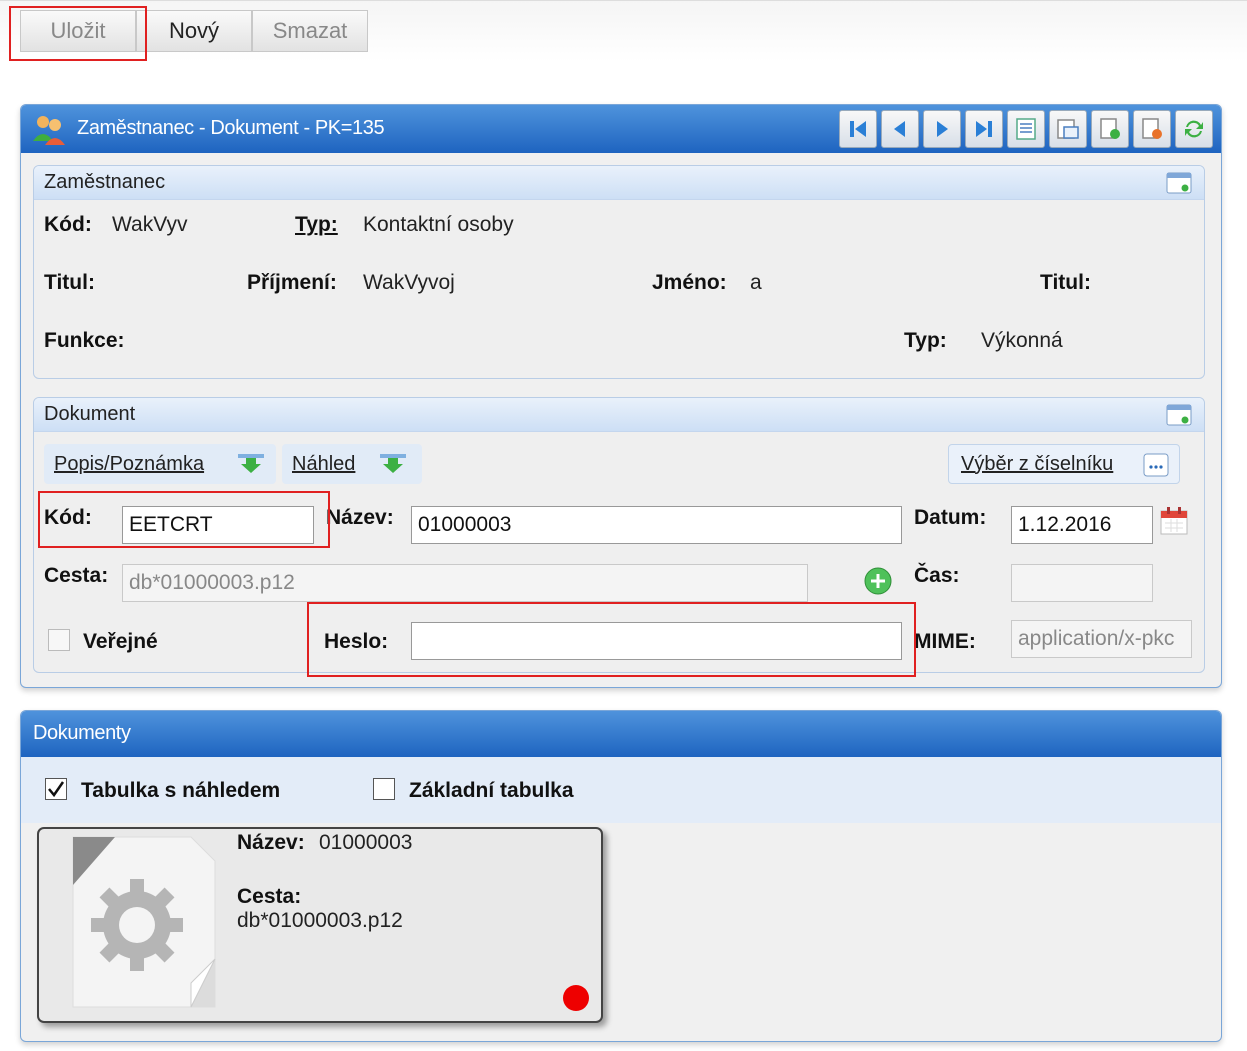  Describe the element at coordinates (621, 734) in the screenshot. I see `documents-header: Dokumenty` at that location.